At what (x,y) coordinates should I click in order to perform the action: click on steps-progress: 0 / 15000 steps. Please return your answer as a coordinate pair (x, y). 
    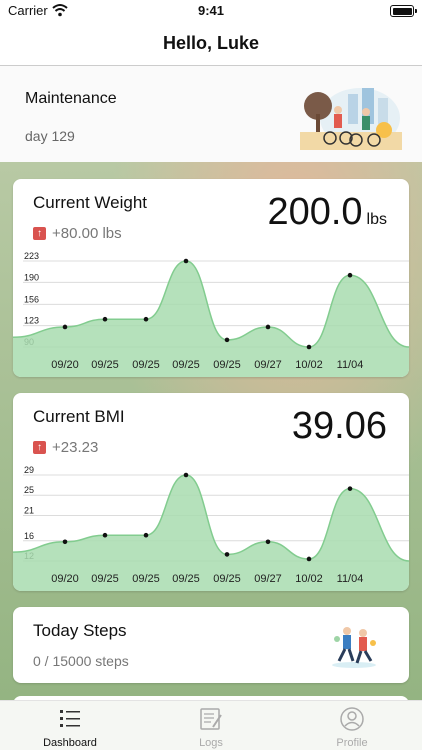
    Looking at the image, I should click on (81, 661).